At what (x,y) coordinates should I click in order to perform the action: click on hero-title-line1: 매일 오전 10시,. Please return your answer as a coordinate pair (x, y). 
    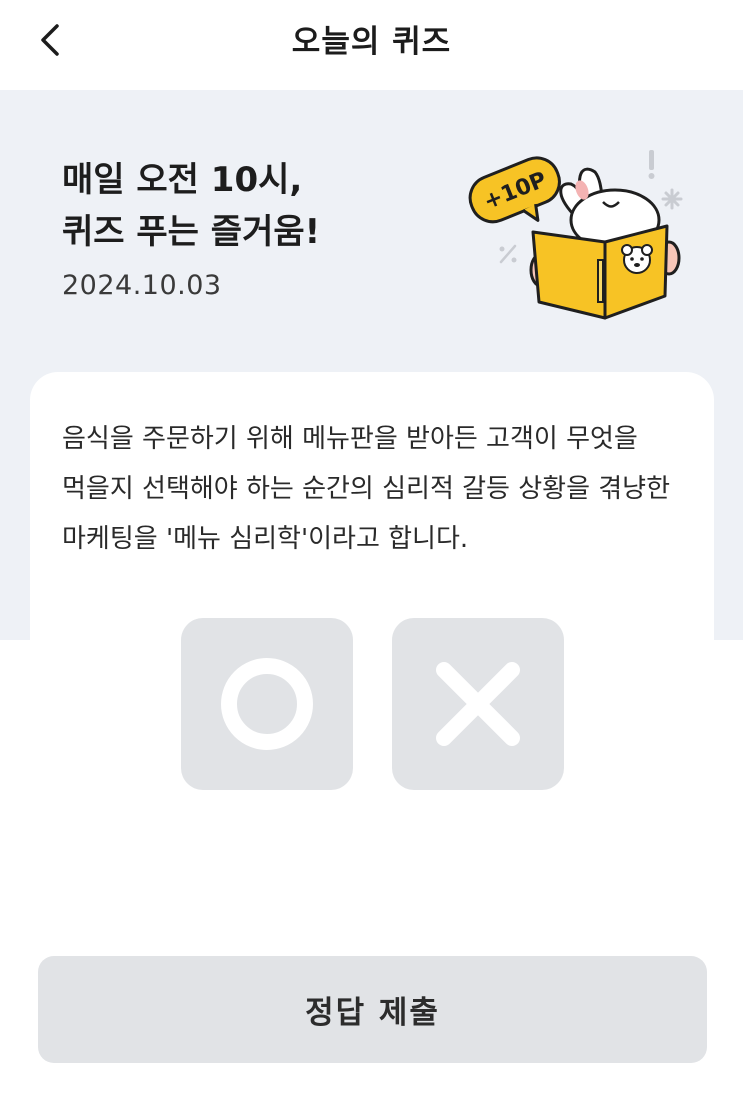
    Looking at the image, I should click on (182, 180).